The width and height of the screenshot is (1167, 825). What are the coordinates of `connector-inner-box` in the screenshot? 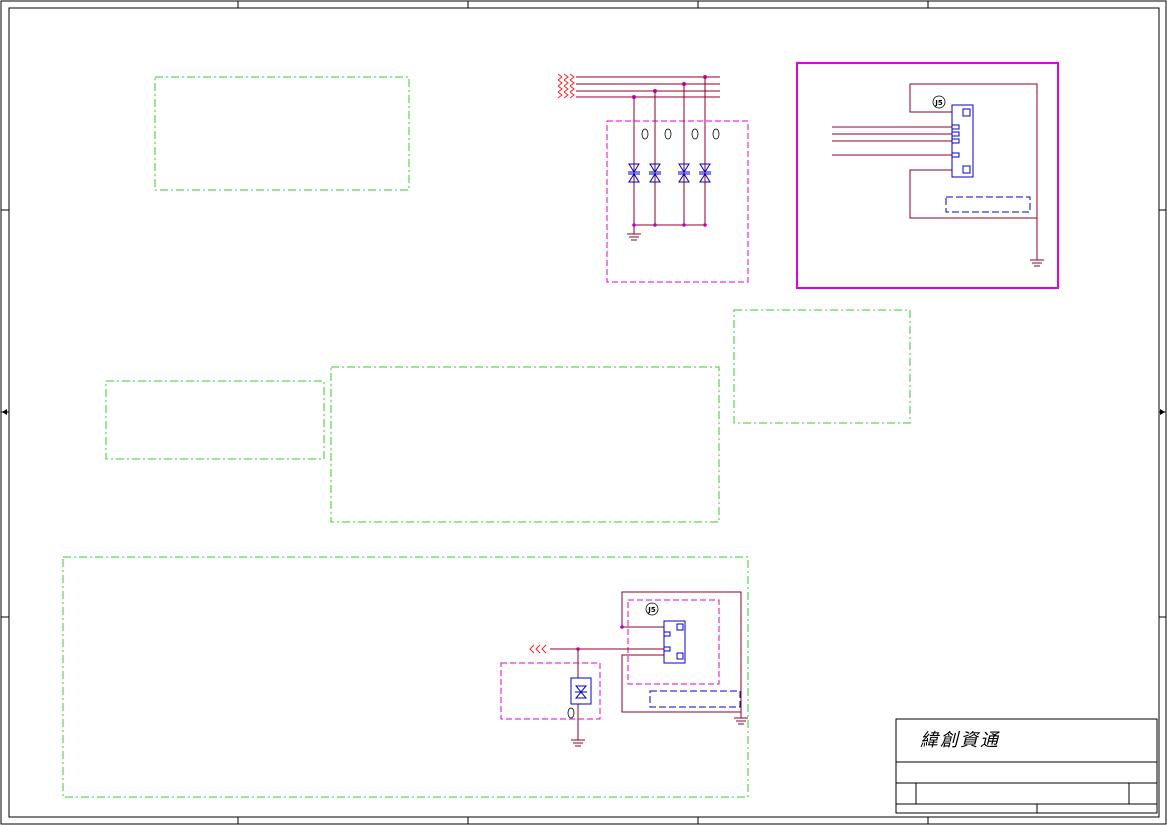 It's located at (673, 642).